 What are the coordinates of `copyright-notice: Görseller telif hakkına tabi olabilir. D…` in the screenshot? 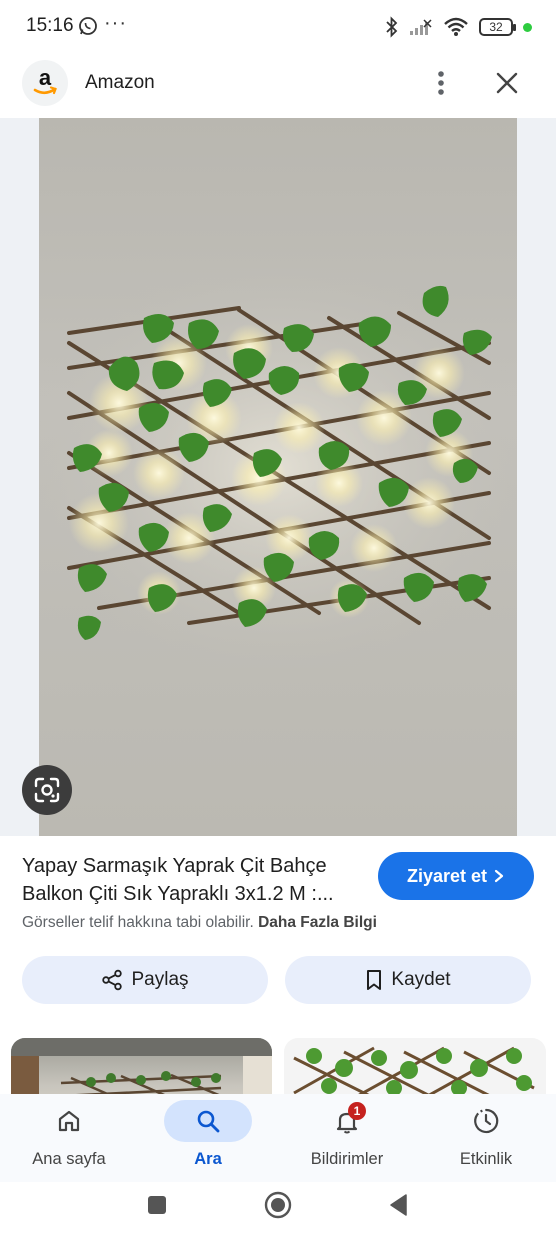 It's located at (199, 923).